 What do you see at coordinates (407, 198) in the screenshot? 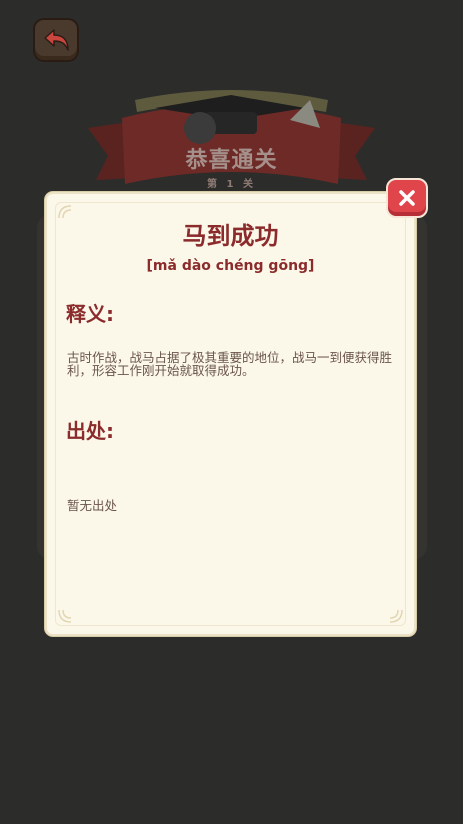
I see `close-button` at bounding box center [407, 198].